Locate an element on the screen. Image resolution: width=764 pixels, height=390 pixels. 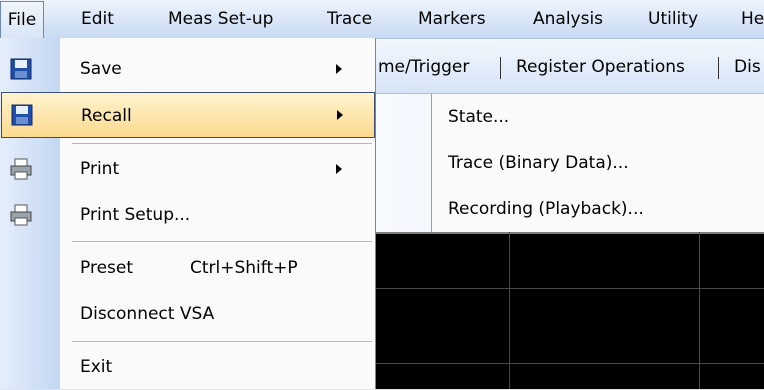
menu-item-label: Save is located at coordinates (101, 69).